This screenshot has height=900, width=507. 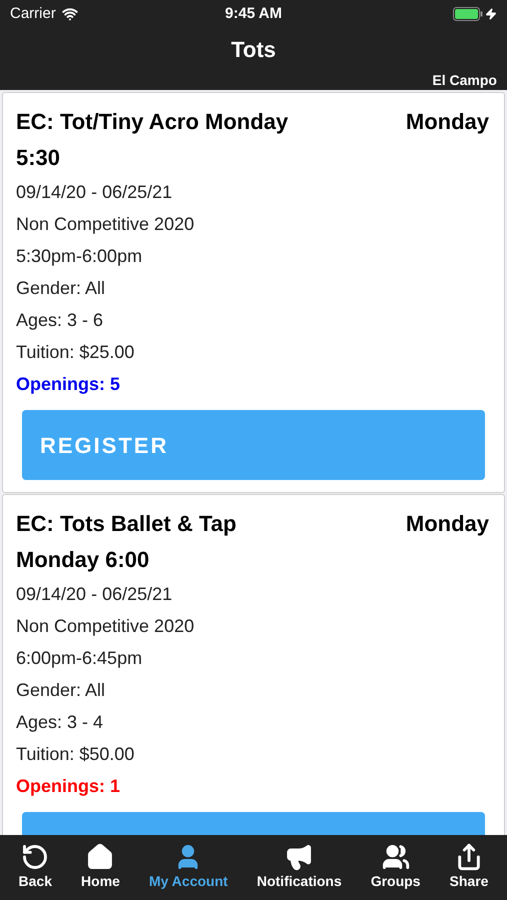 I want to click on wifi-icon, so click(x=70, y=14).